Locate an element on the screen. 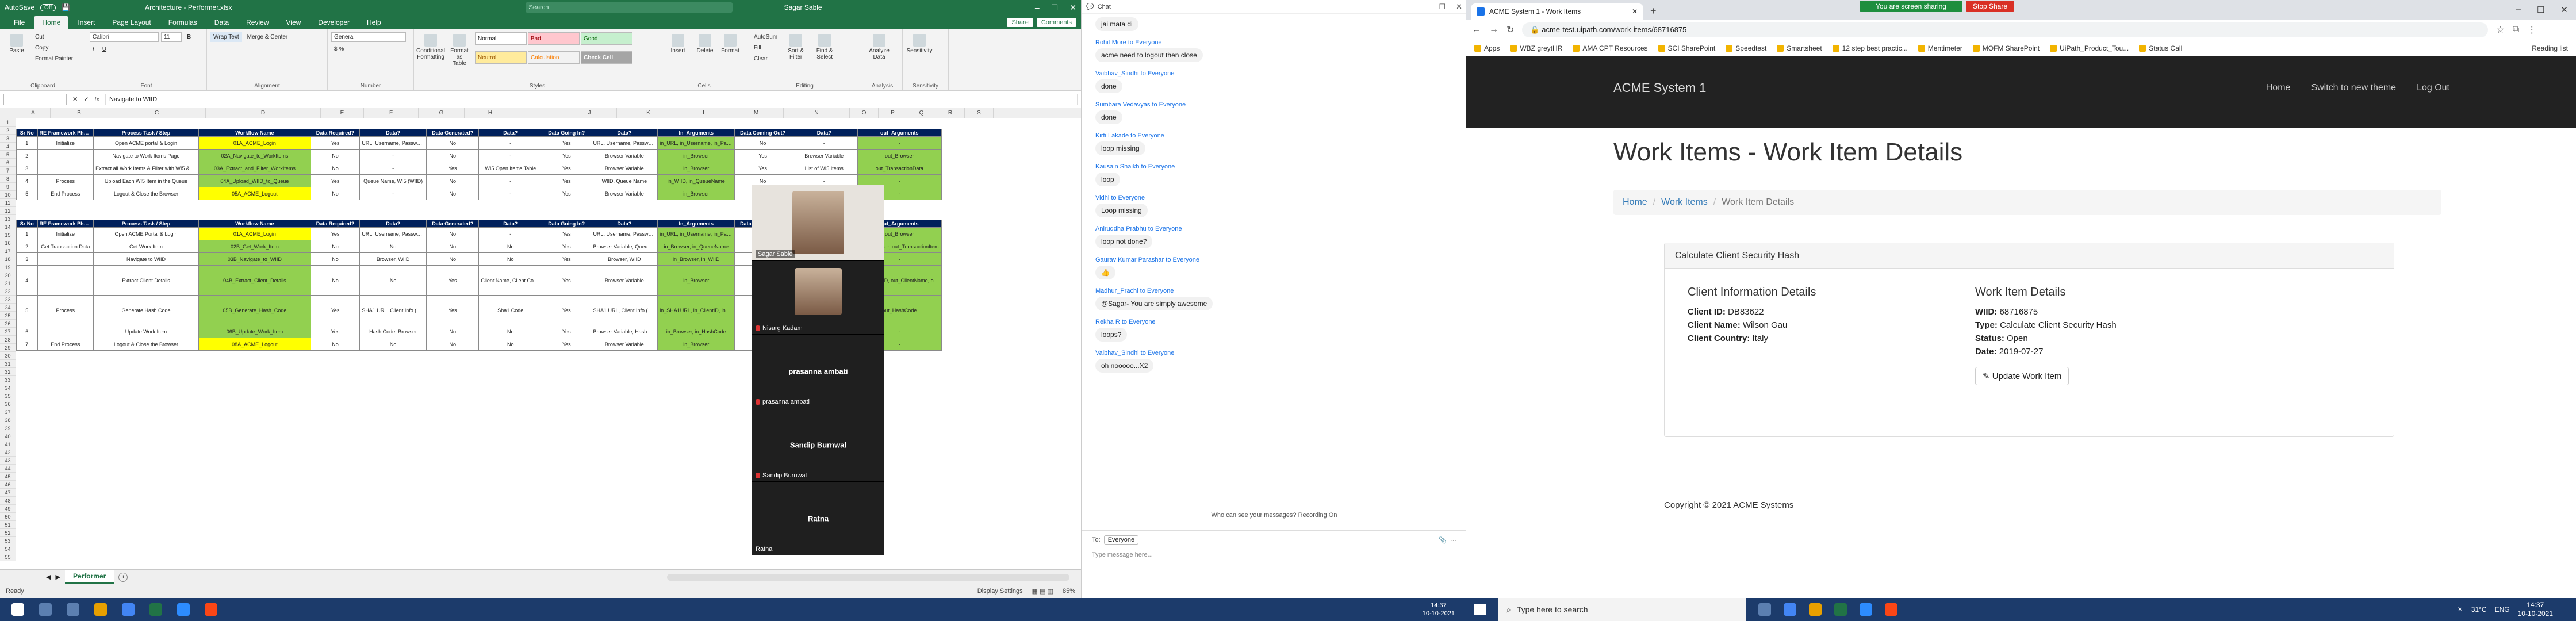 The image size is (2576, 621). table-cell: 5 is located at coordinates (27, 310).